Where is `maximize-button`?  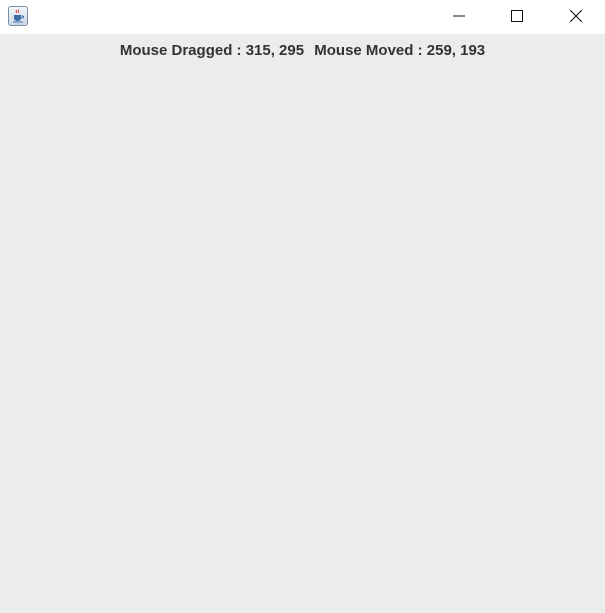
maximize-button is located at coordinates (517, 16).